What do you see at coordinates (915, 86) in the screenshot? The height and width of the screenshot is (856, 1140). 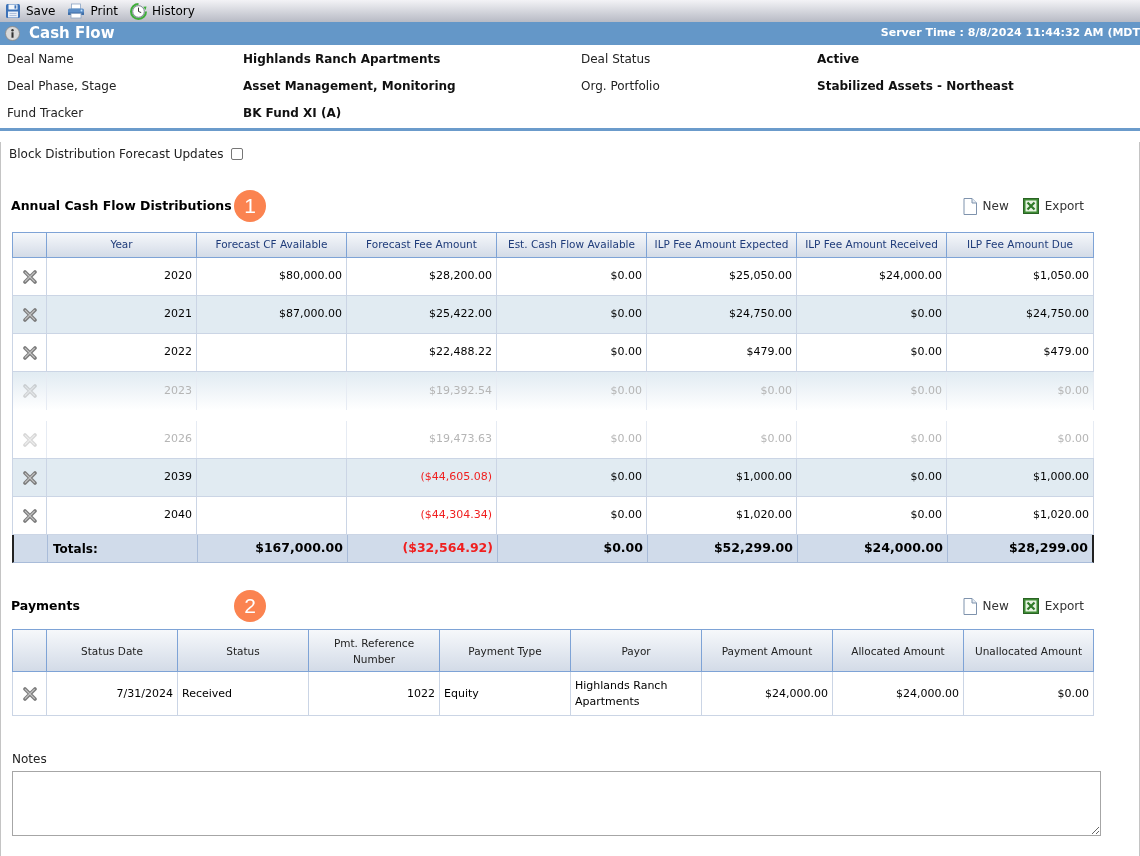 I see `field-value: Stabilized Assets - Northeast` at bounding box center [915, 86].